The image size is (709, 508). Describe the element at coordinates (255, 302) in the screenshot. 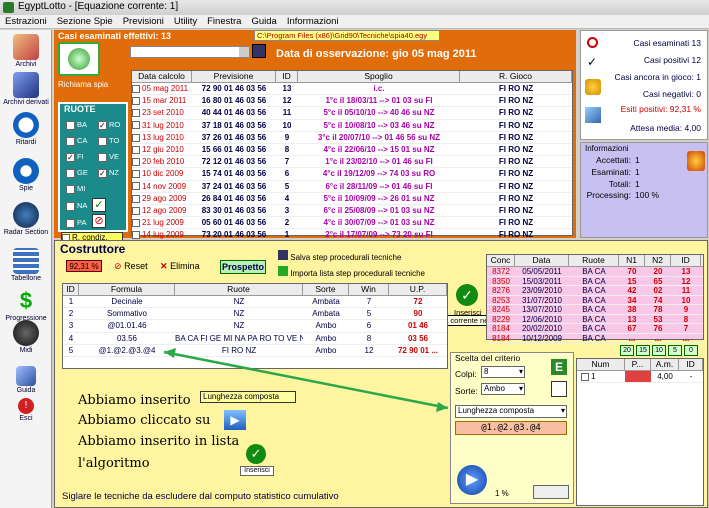

I see `table-row: 1 Decinale NZ Ambata 7 72` at that location.